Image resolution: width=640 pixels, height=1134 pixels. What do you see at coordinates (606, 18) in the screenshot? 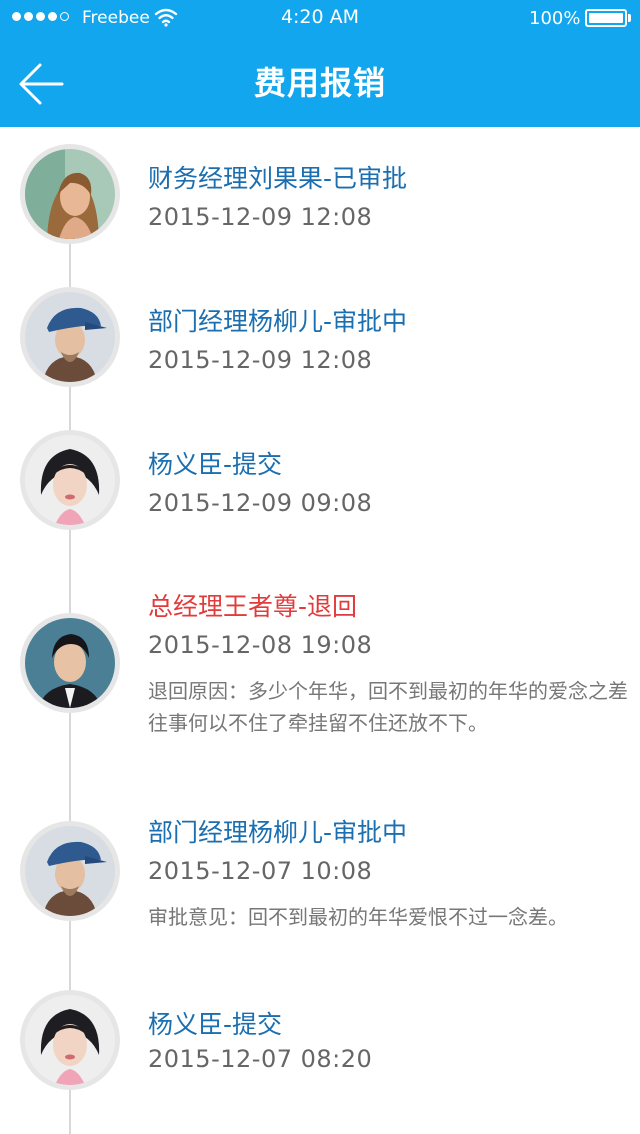
I see `battery-icon` at bounding box center [606, 18].